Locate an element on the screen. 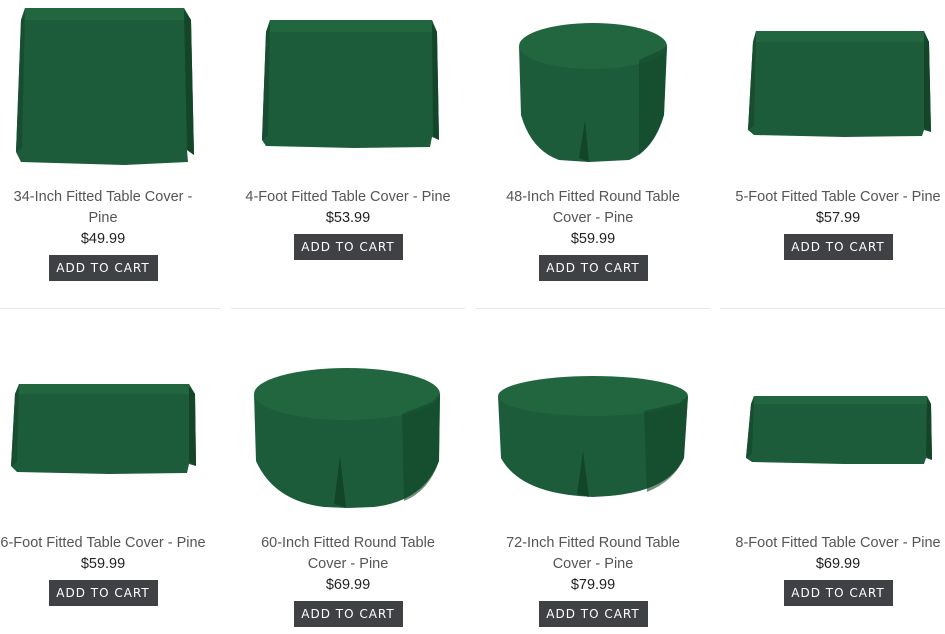  product-title: 4-Foot Fitted Table Cover - Pine is located at coordinates (348, 197).